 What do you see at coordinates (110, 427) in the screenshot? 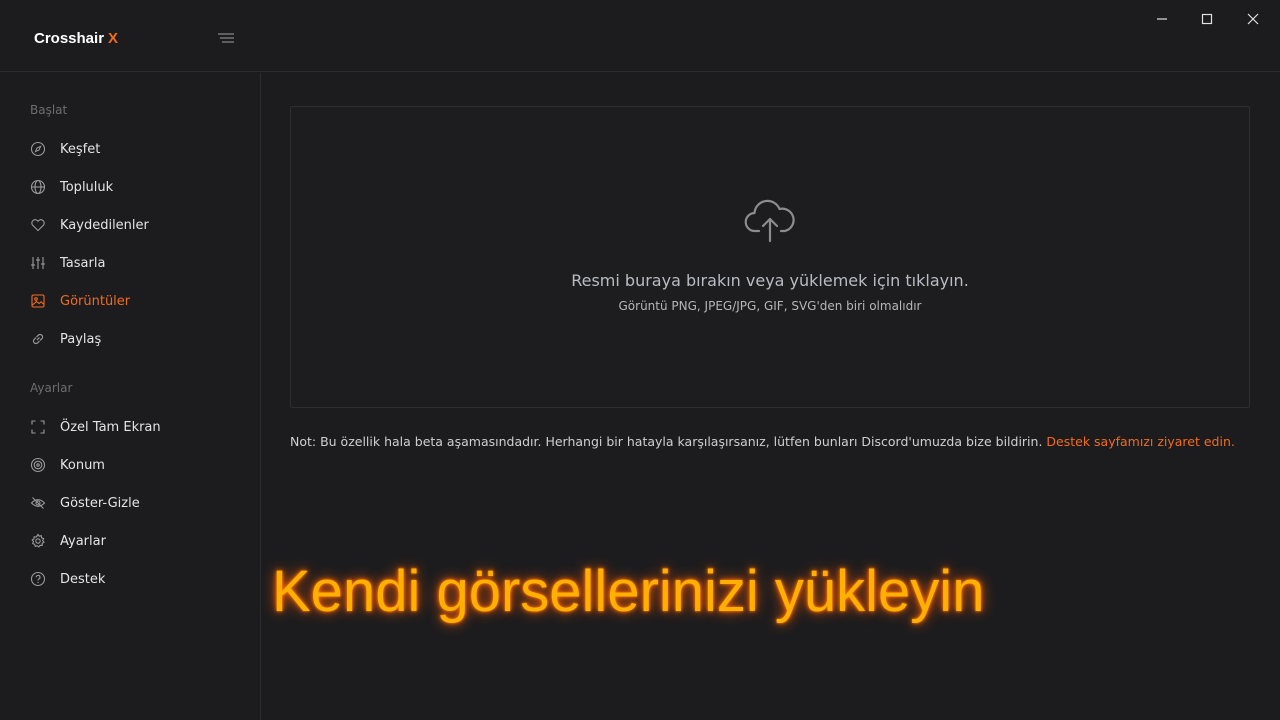
I see `sidebar-item-label: Özel Tam Ekran` at bounding box center [110, 427].